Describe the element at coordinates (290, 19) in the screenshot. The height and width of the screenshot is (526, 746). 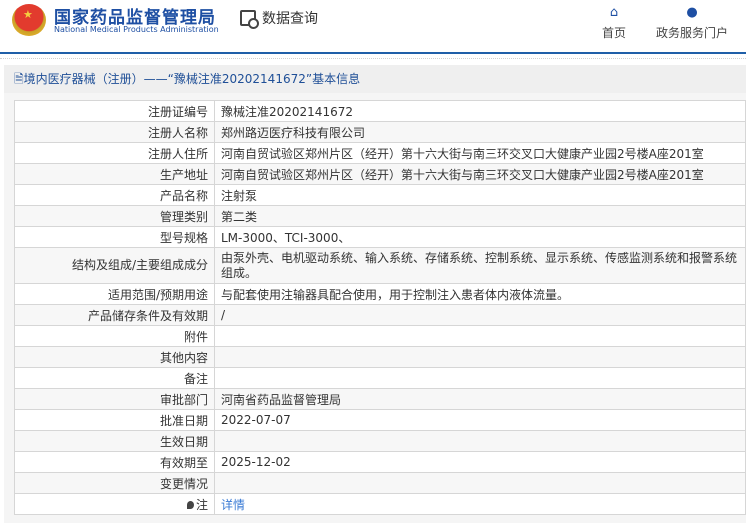
I see `data-query-label: 数据查询` at that location.